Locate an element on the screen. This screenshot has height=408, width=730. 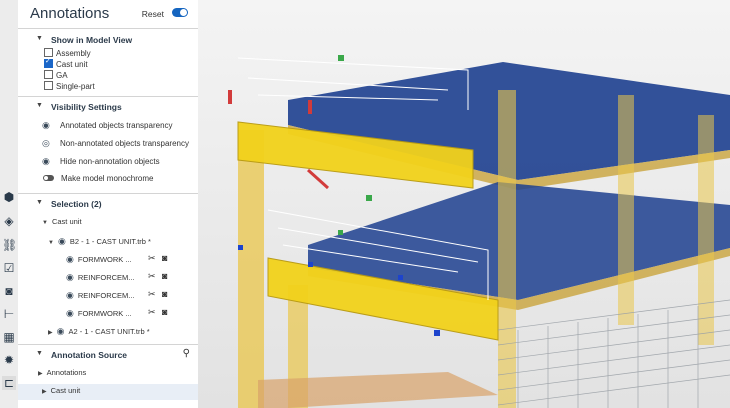
annotation-icon: ⊏ is located at coordinates (9, 383).